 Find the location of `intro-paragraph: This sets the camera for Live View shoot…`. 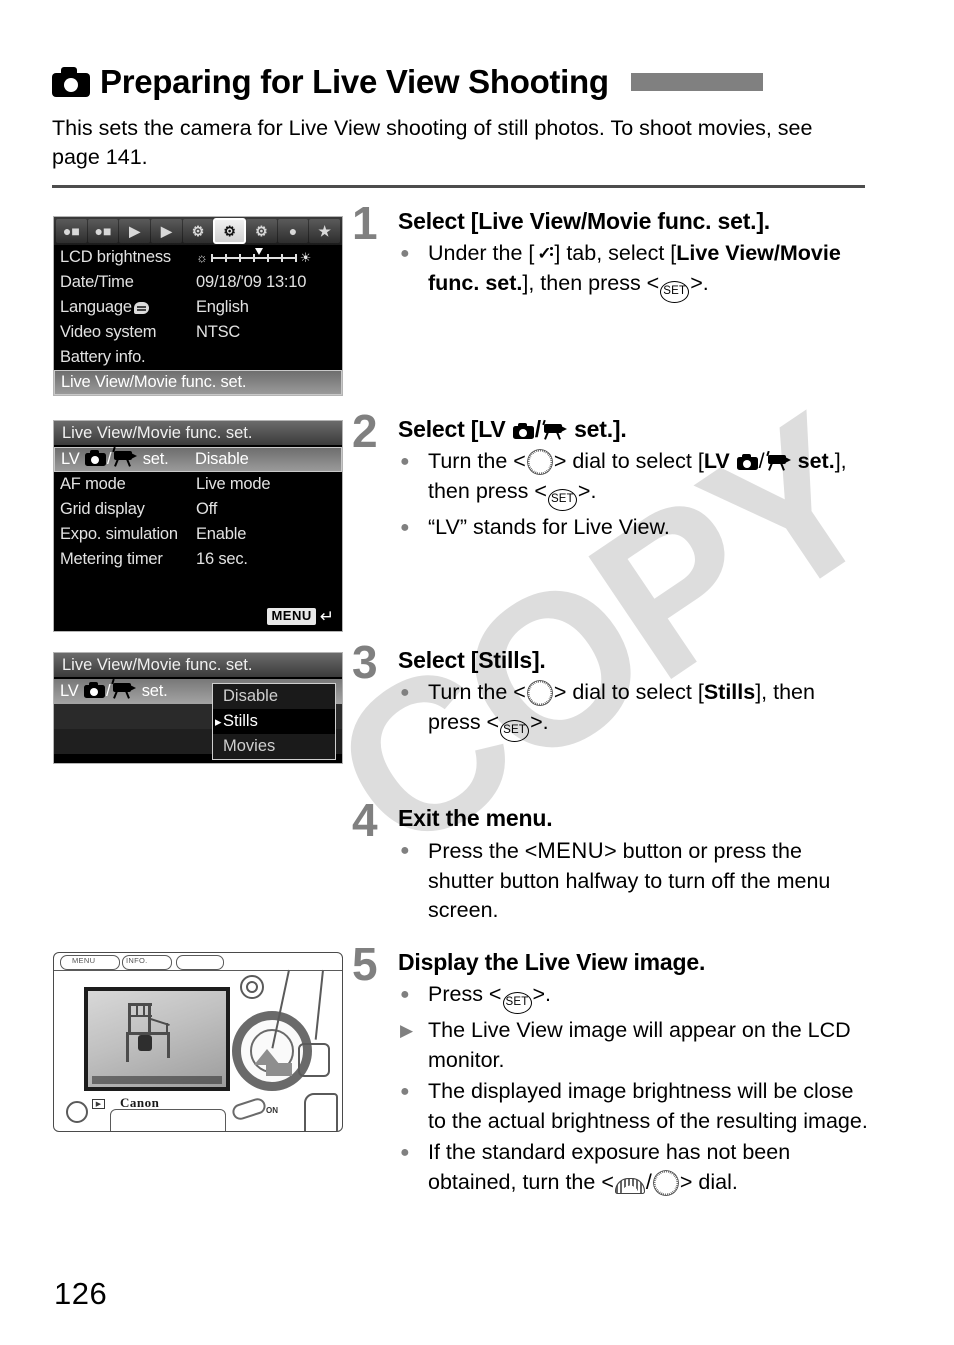

intro-paragraph: This sets the camera for Live View shoot… is located at coordinates (432, 142).